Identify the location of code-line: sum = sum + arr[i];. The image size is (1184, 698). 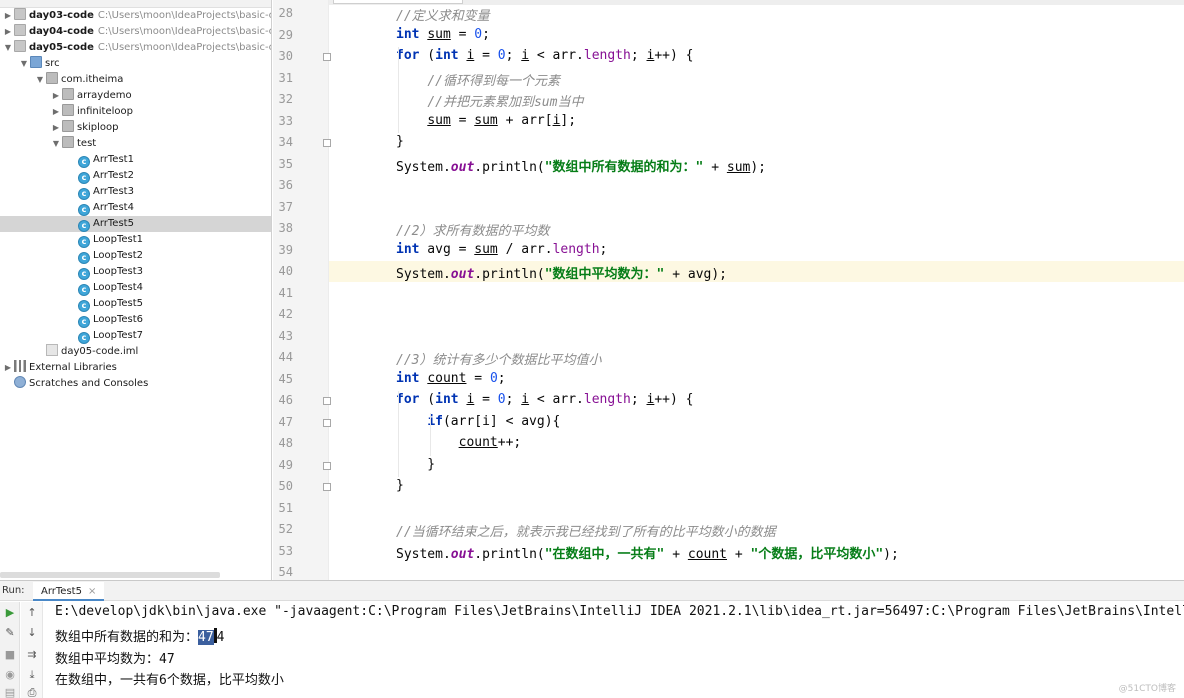
(486, 120).